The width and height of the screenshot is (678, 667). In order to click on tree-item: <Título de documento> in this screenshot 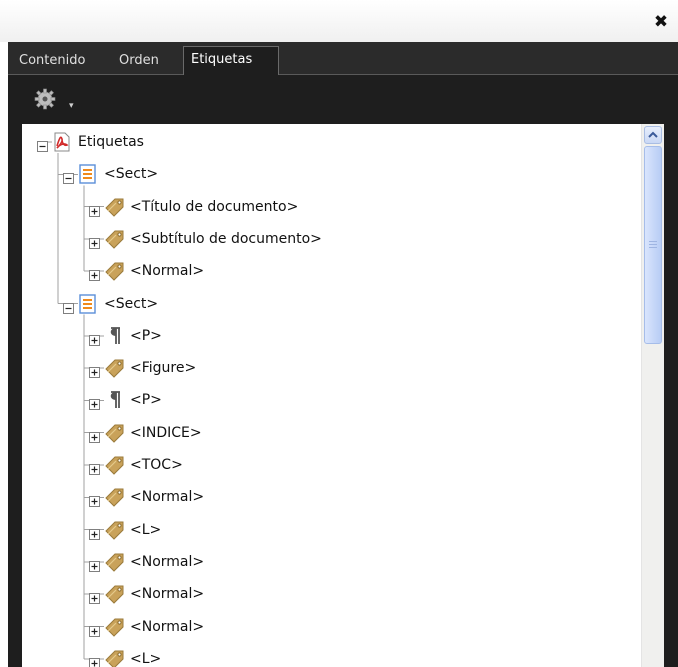, I will do `click(322, 207)`.